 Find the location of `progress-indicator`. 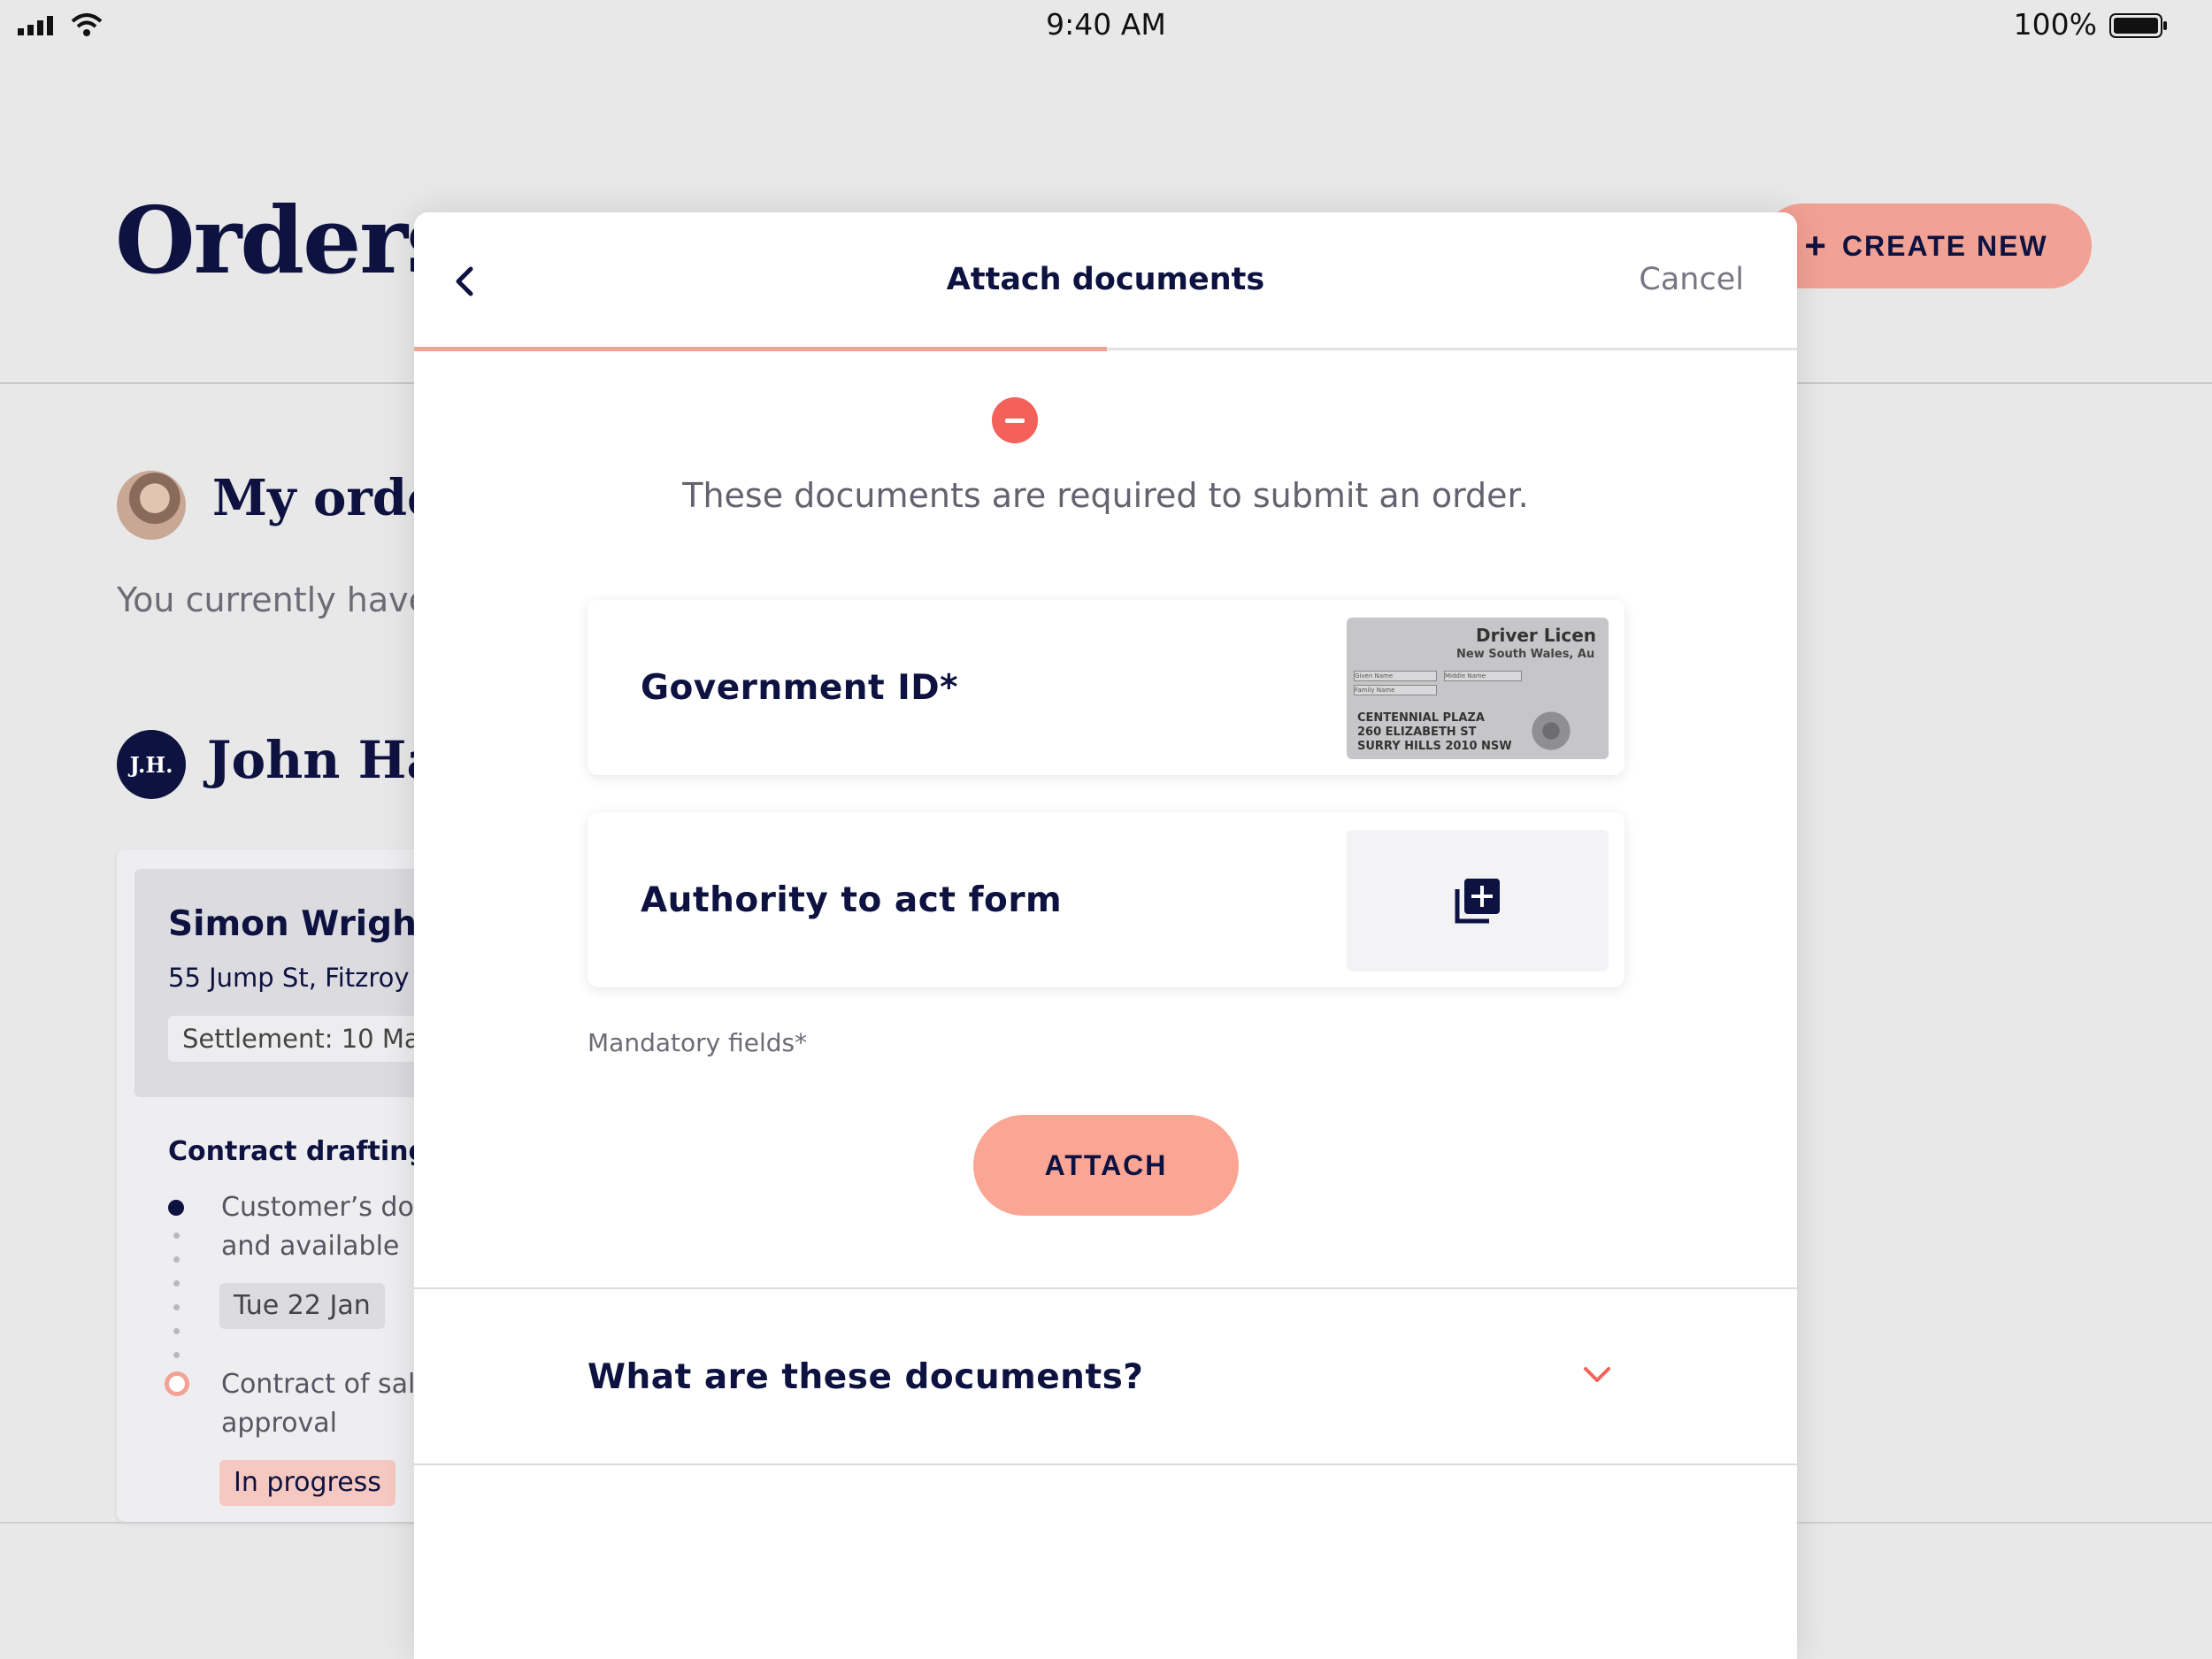

progress-indicator is located at coordinates (761, 349).